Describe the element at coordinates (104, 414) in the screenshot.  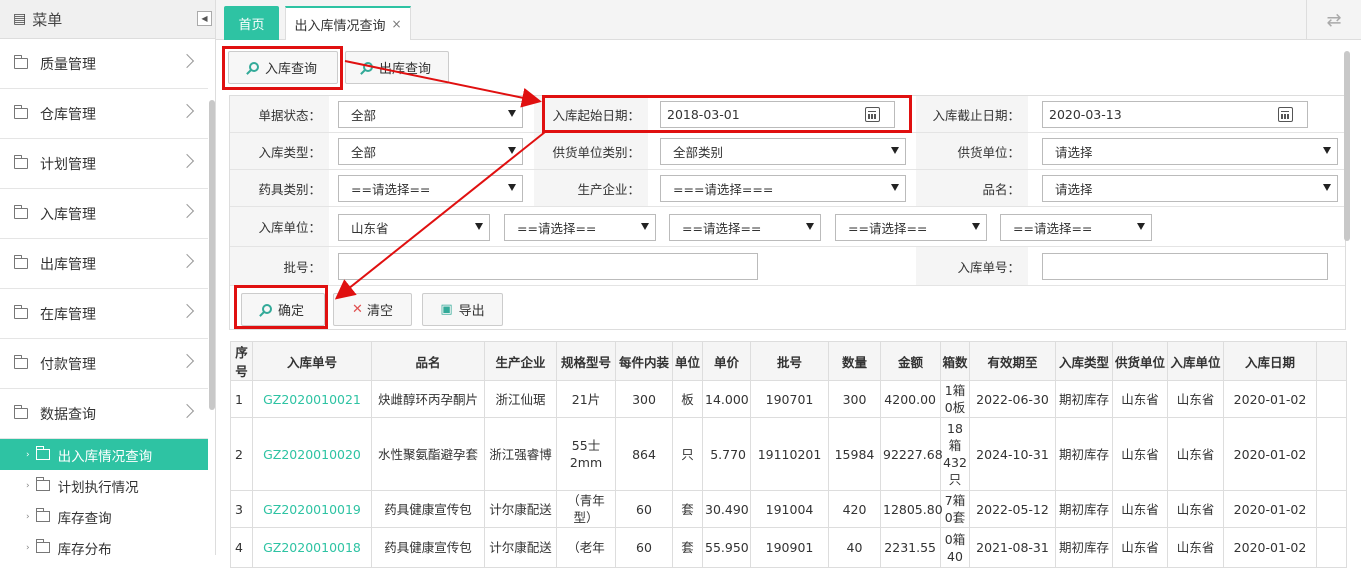
I see `sidebar-item-data-query: 数据查询` at that location.